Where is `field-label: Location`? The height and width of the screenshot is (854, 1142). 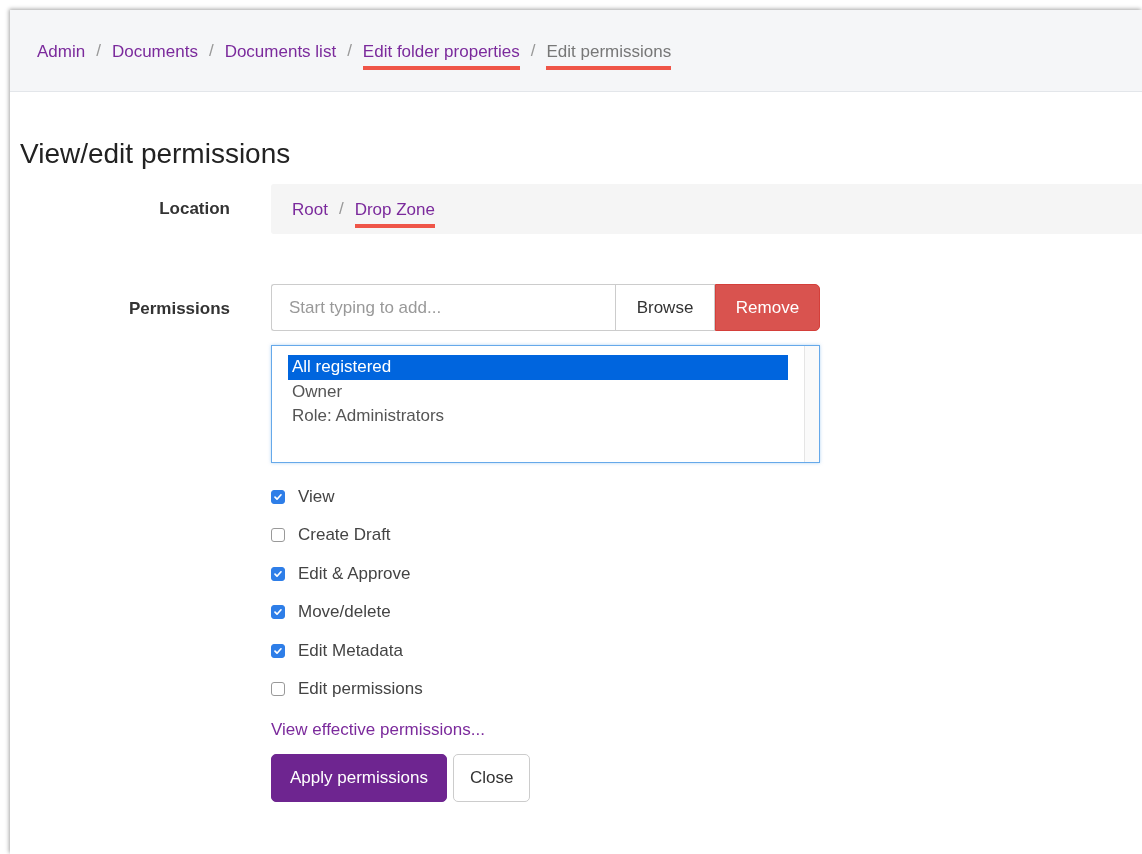 field-label: Location is located at coordinates (194, 209).